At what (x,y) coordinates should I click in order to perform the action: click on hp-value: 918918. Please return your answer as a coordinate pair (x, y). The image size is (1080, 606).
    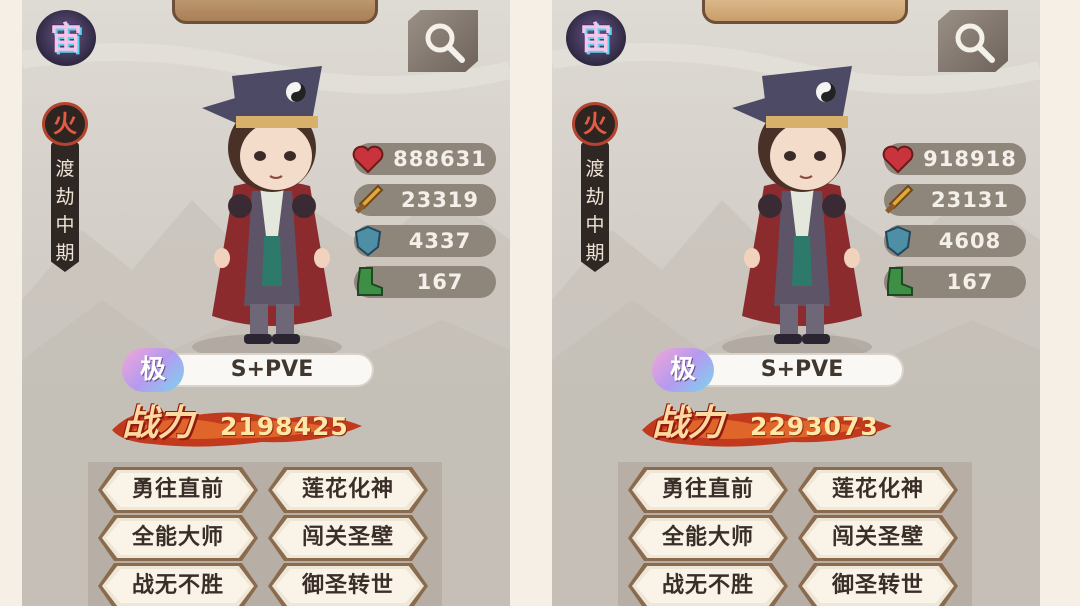
    Looking at the image, I should click on (970, 159).